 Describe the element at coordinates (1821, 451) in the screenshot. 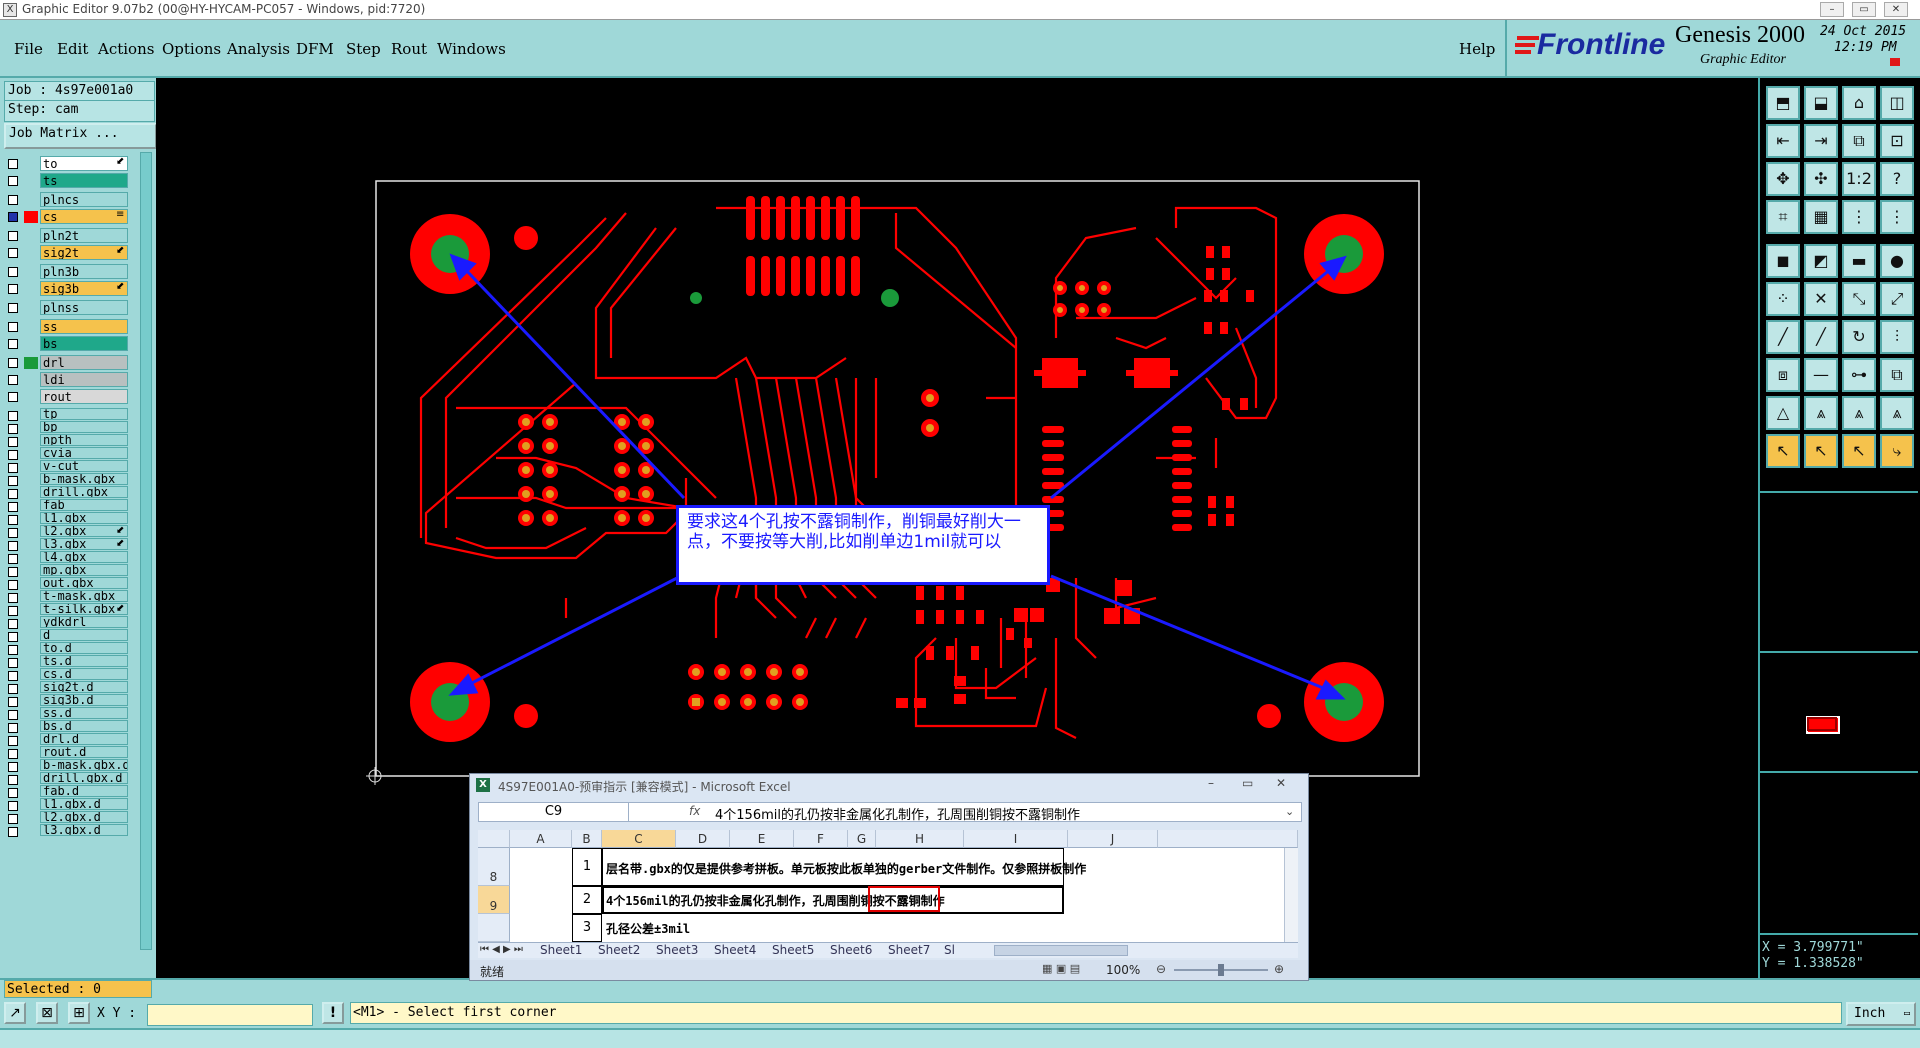

I see `select-alt-icon: ↖` at that location.